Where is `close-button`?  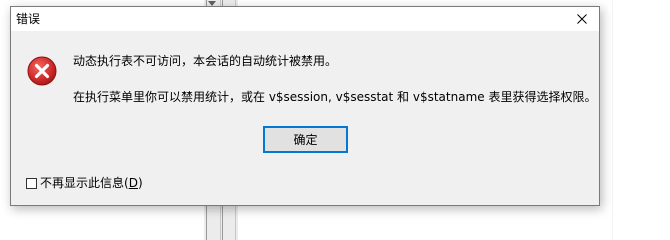 close-button is located at coordinates (582, 19).